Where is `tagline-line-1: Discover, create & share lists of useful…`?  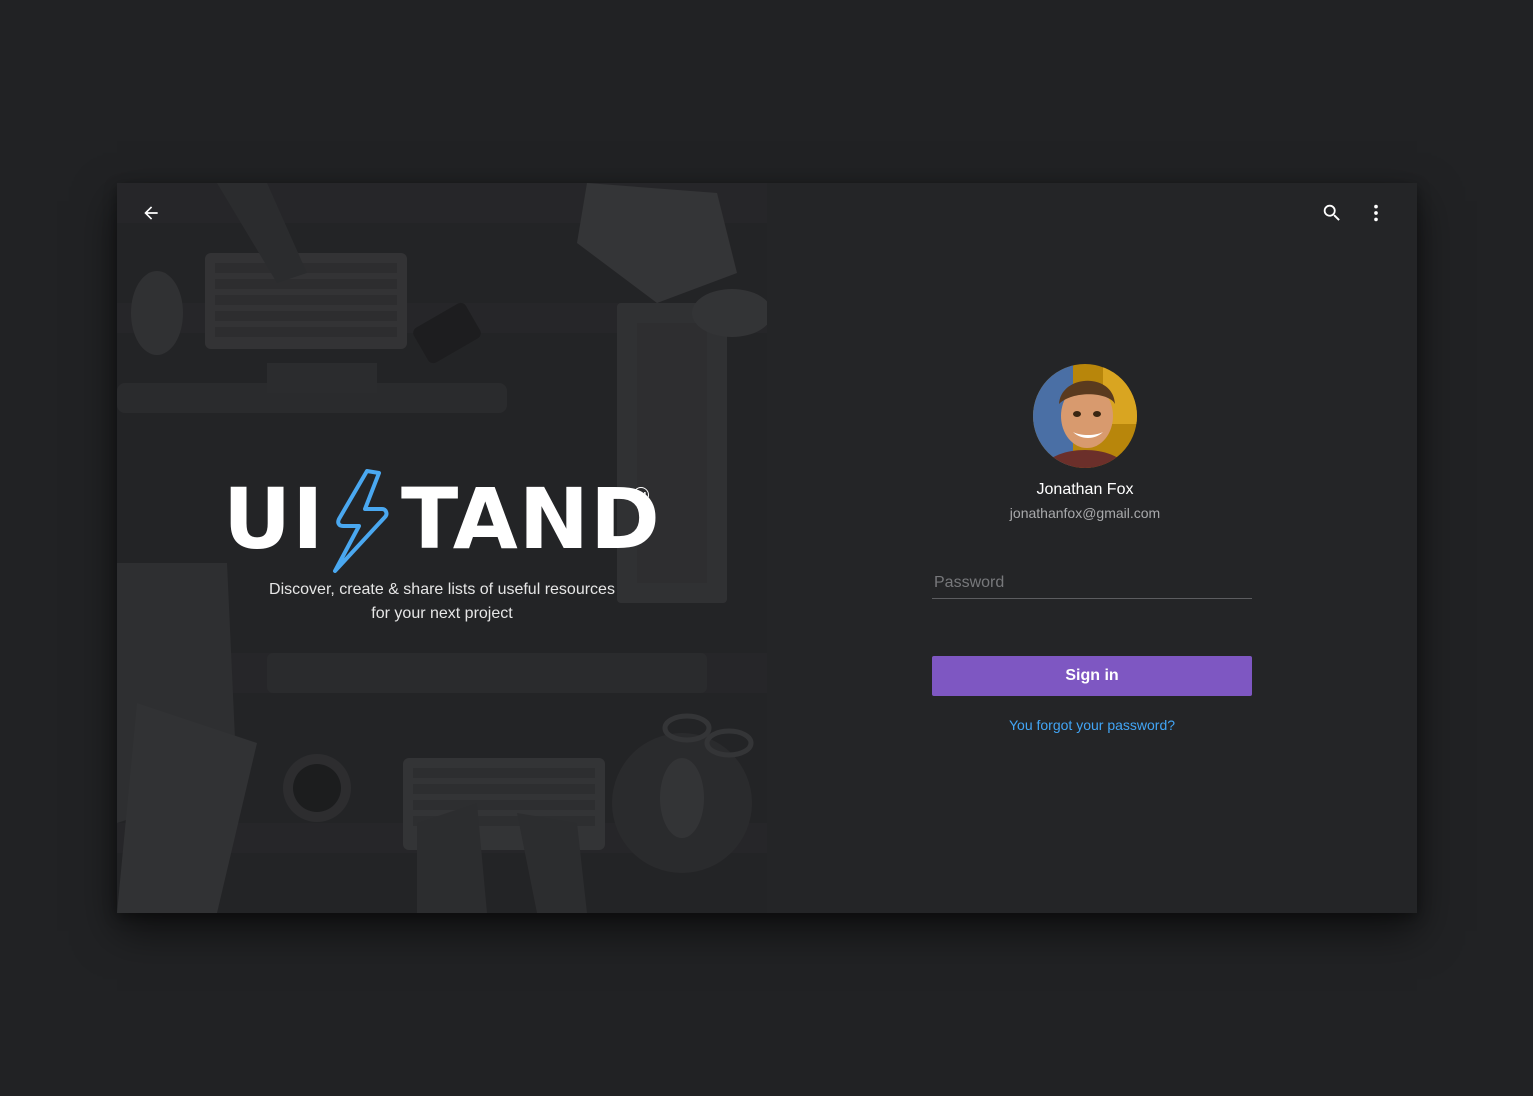 tagline-line-1: Discover, create & share lists of useful… is located at coordinates (442, 589).